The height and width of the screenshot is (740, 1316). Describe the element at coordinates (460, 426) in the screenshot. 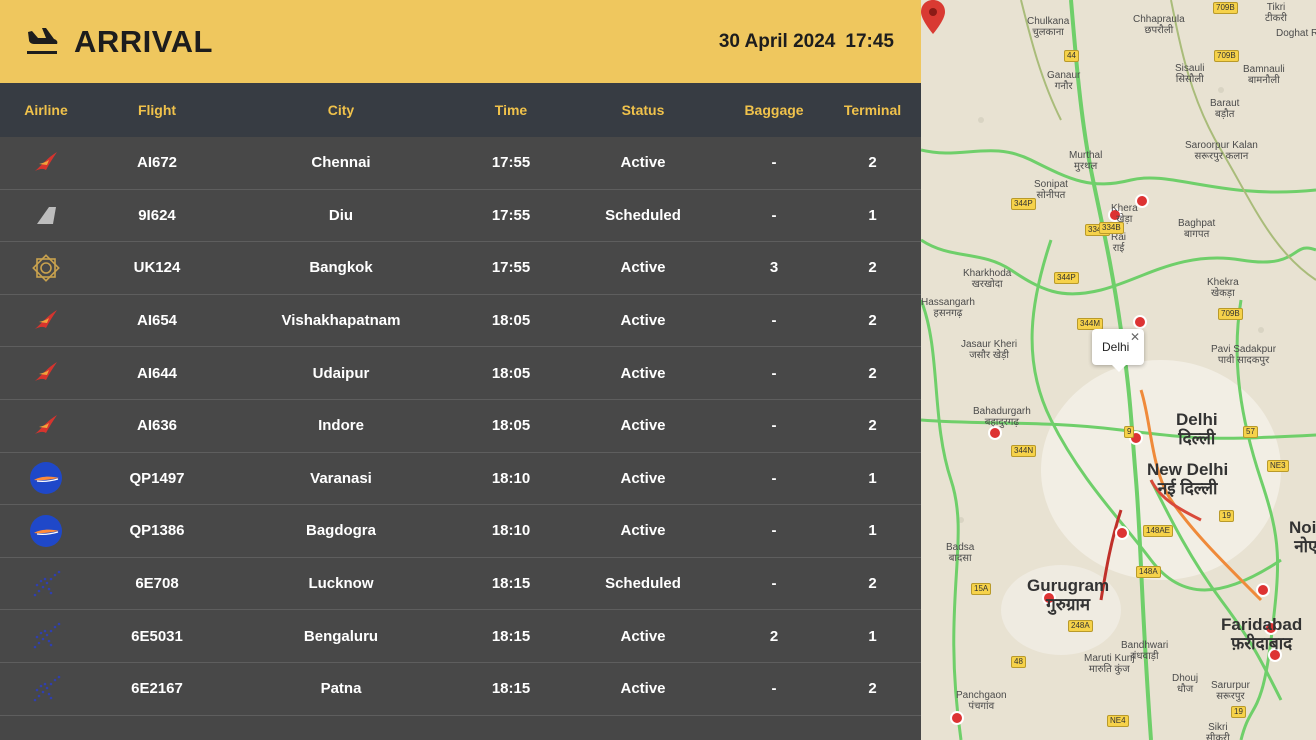

I see `table-row: AI636 Indore 18:05 Active - 2` at that location.